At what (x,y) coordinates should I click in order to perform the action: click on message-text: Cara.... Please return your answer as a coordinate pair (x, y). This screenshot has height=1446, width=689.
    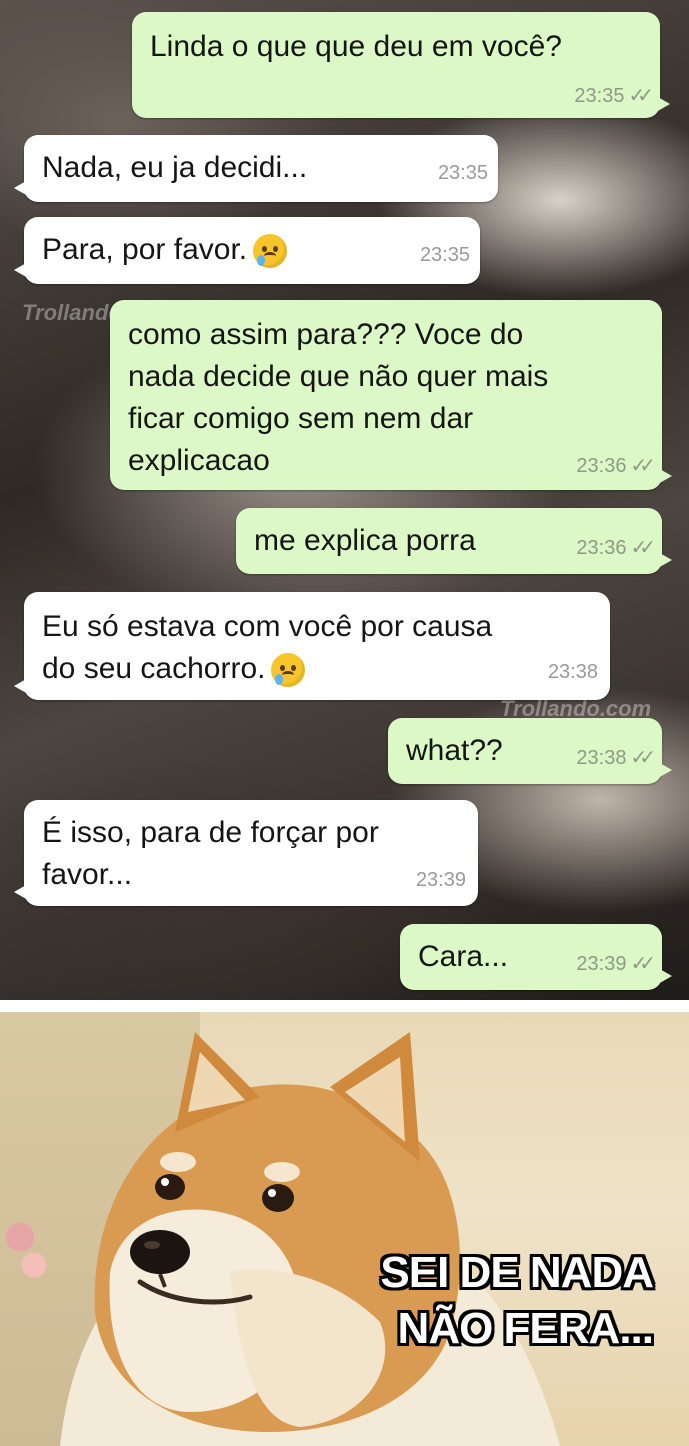
    Looking at the image, I should click on (463, 956).